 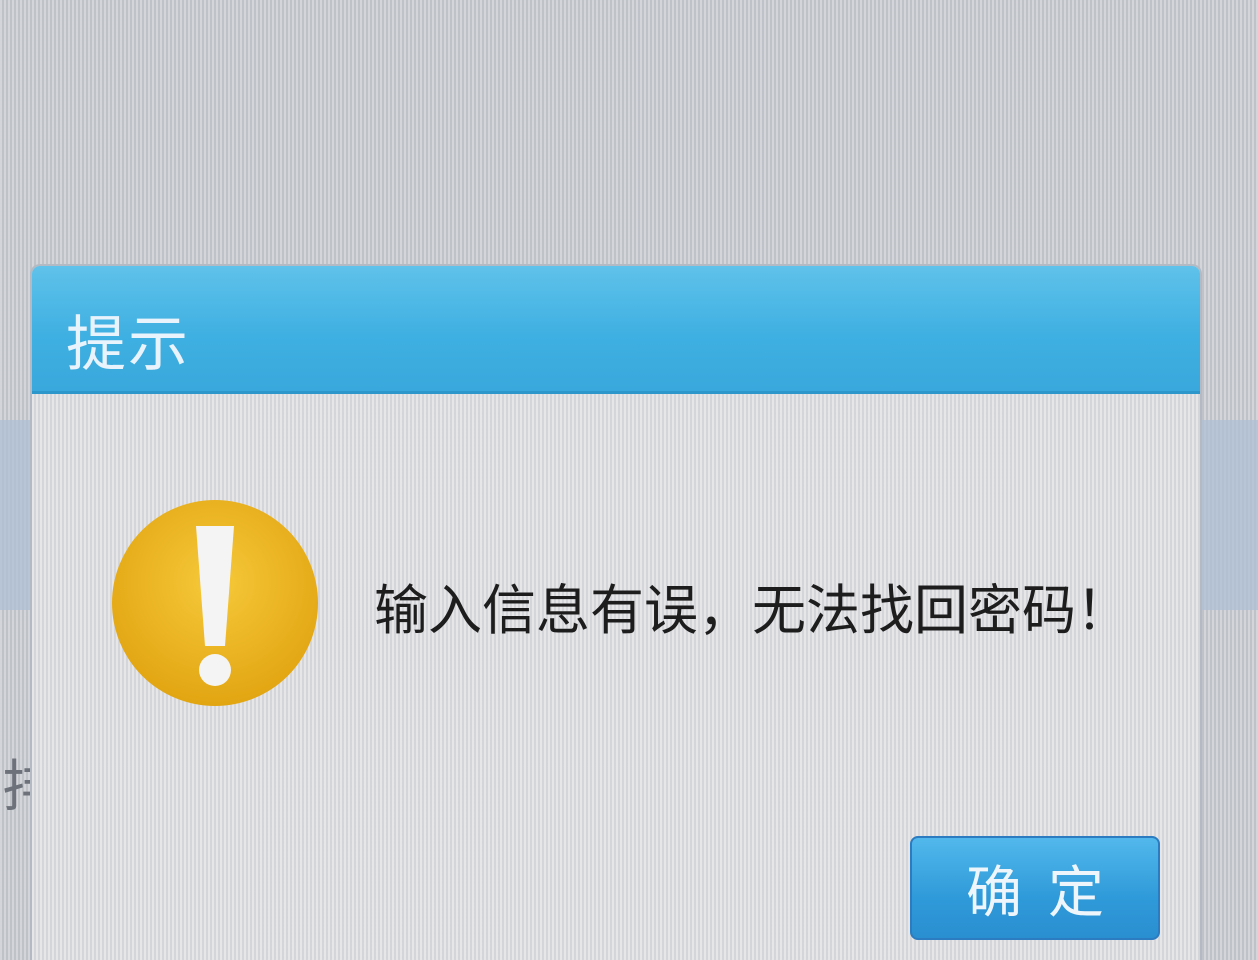 I want to click on confirm-button: 确定, so click(x=1035, y=888).